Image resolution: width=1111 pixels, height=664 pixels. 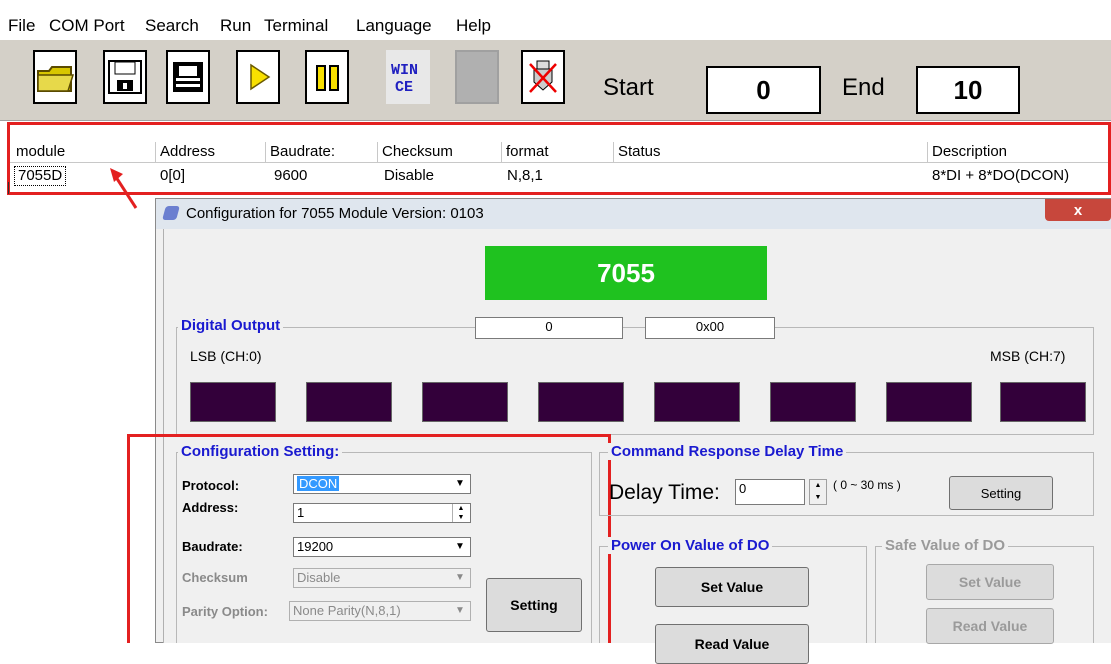 What do you see at coordinates (732, 587) in the screenshot?
I see `power-on-set-value-button: Set Value` at bounding box center [732, 587].